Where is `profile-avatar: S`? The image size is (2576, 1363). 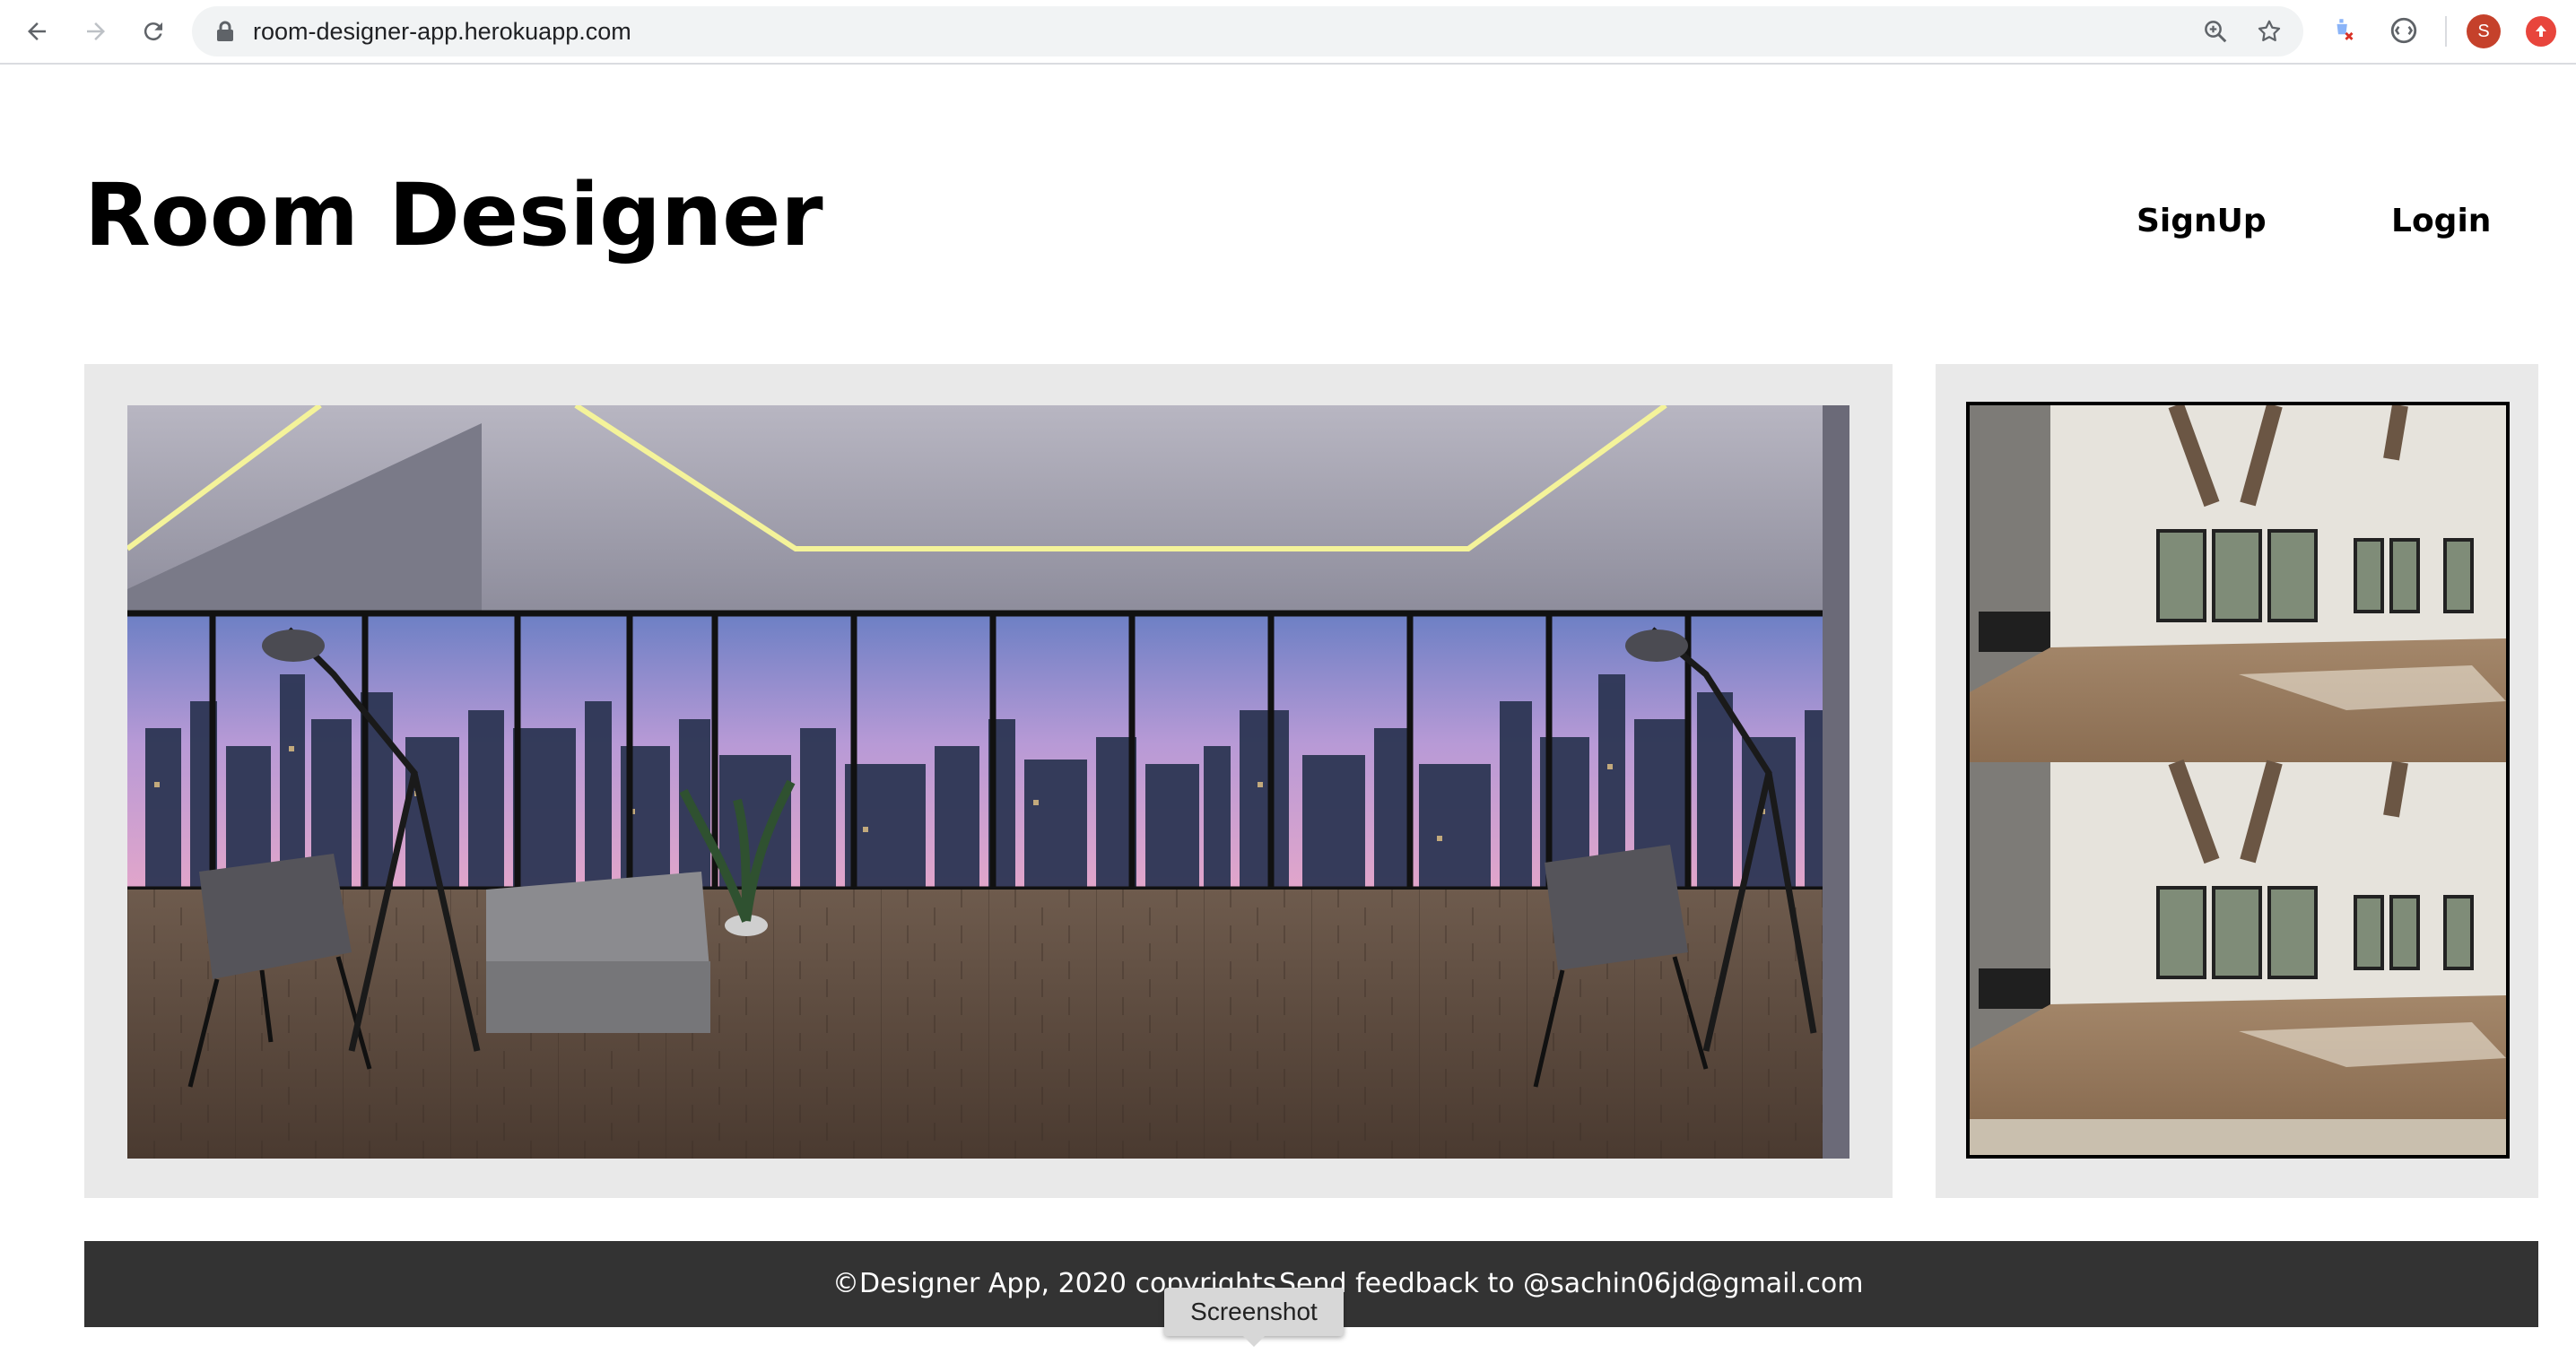 profile-avatar: S is located at coordinates (2484, 31).